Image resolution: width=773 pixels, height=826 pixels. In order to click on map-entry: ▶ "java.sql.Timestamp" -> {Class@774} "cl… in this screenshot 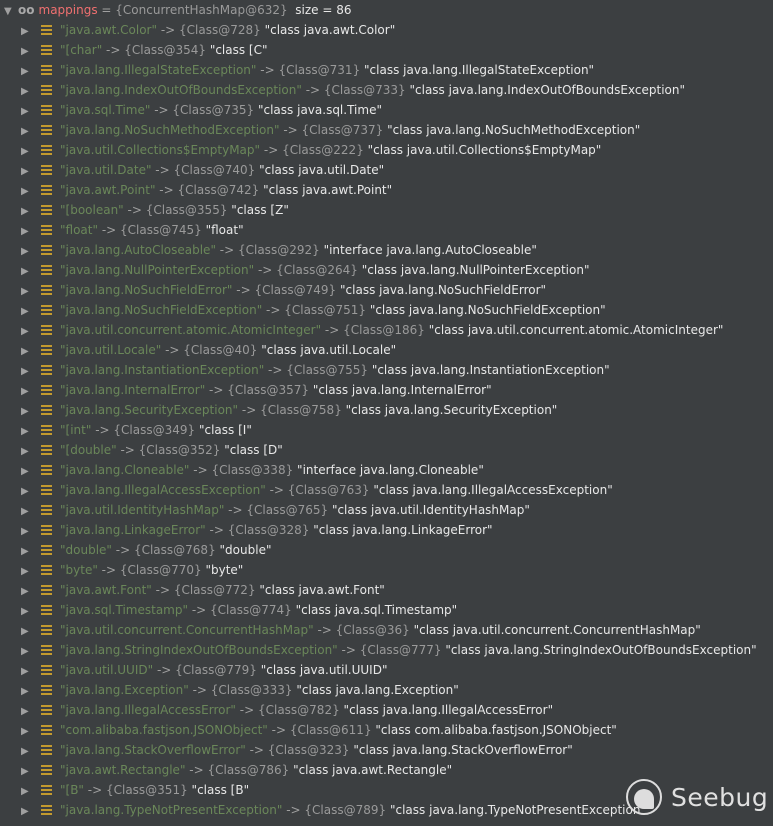, I will do `click(386, 610)`.